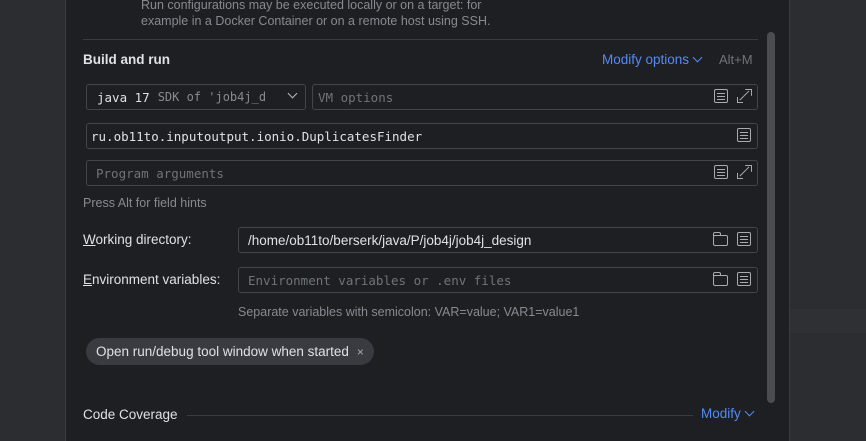 The image size is (866, 441). I want to click on environment-variables-mnemonic: E, so click(88, 279).